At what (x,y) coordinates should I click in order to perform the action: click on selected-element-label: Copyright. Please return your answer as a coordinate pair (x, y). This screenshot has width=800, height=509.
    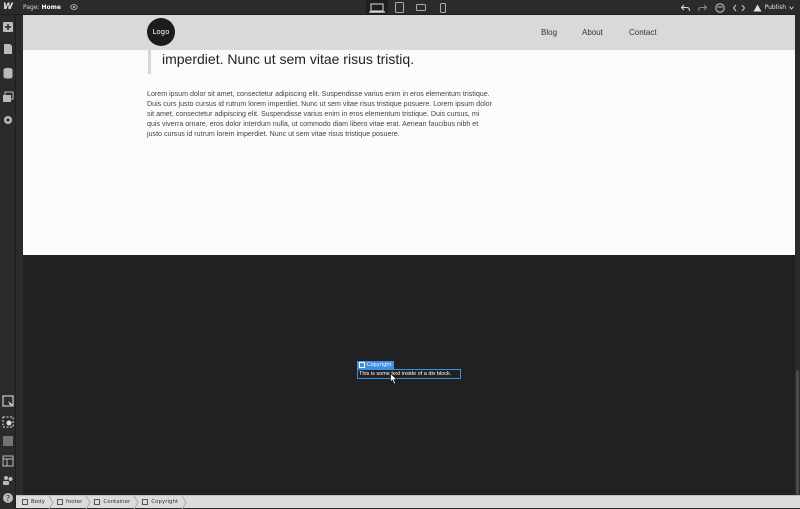
    Looking at the image, I should click on (376, 365).